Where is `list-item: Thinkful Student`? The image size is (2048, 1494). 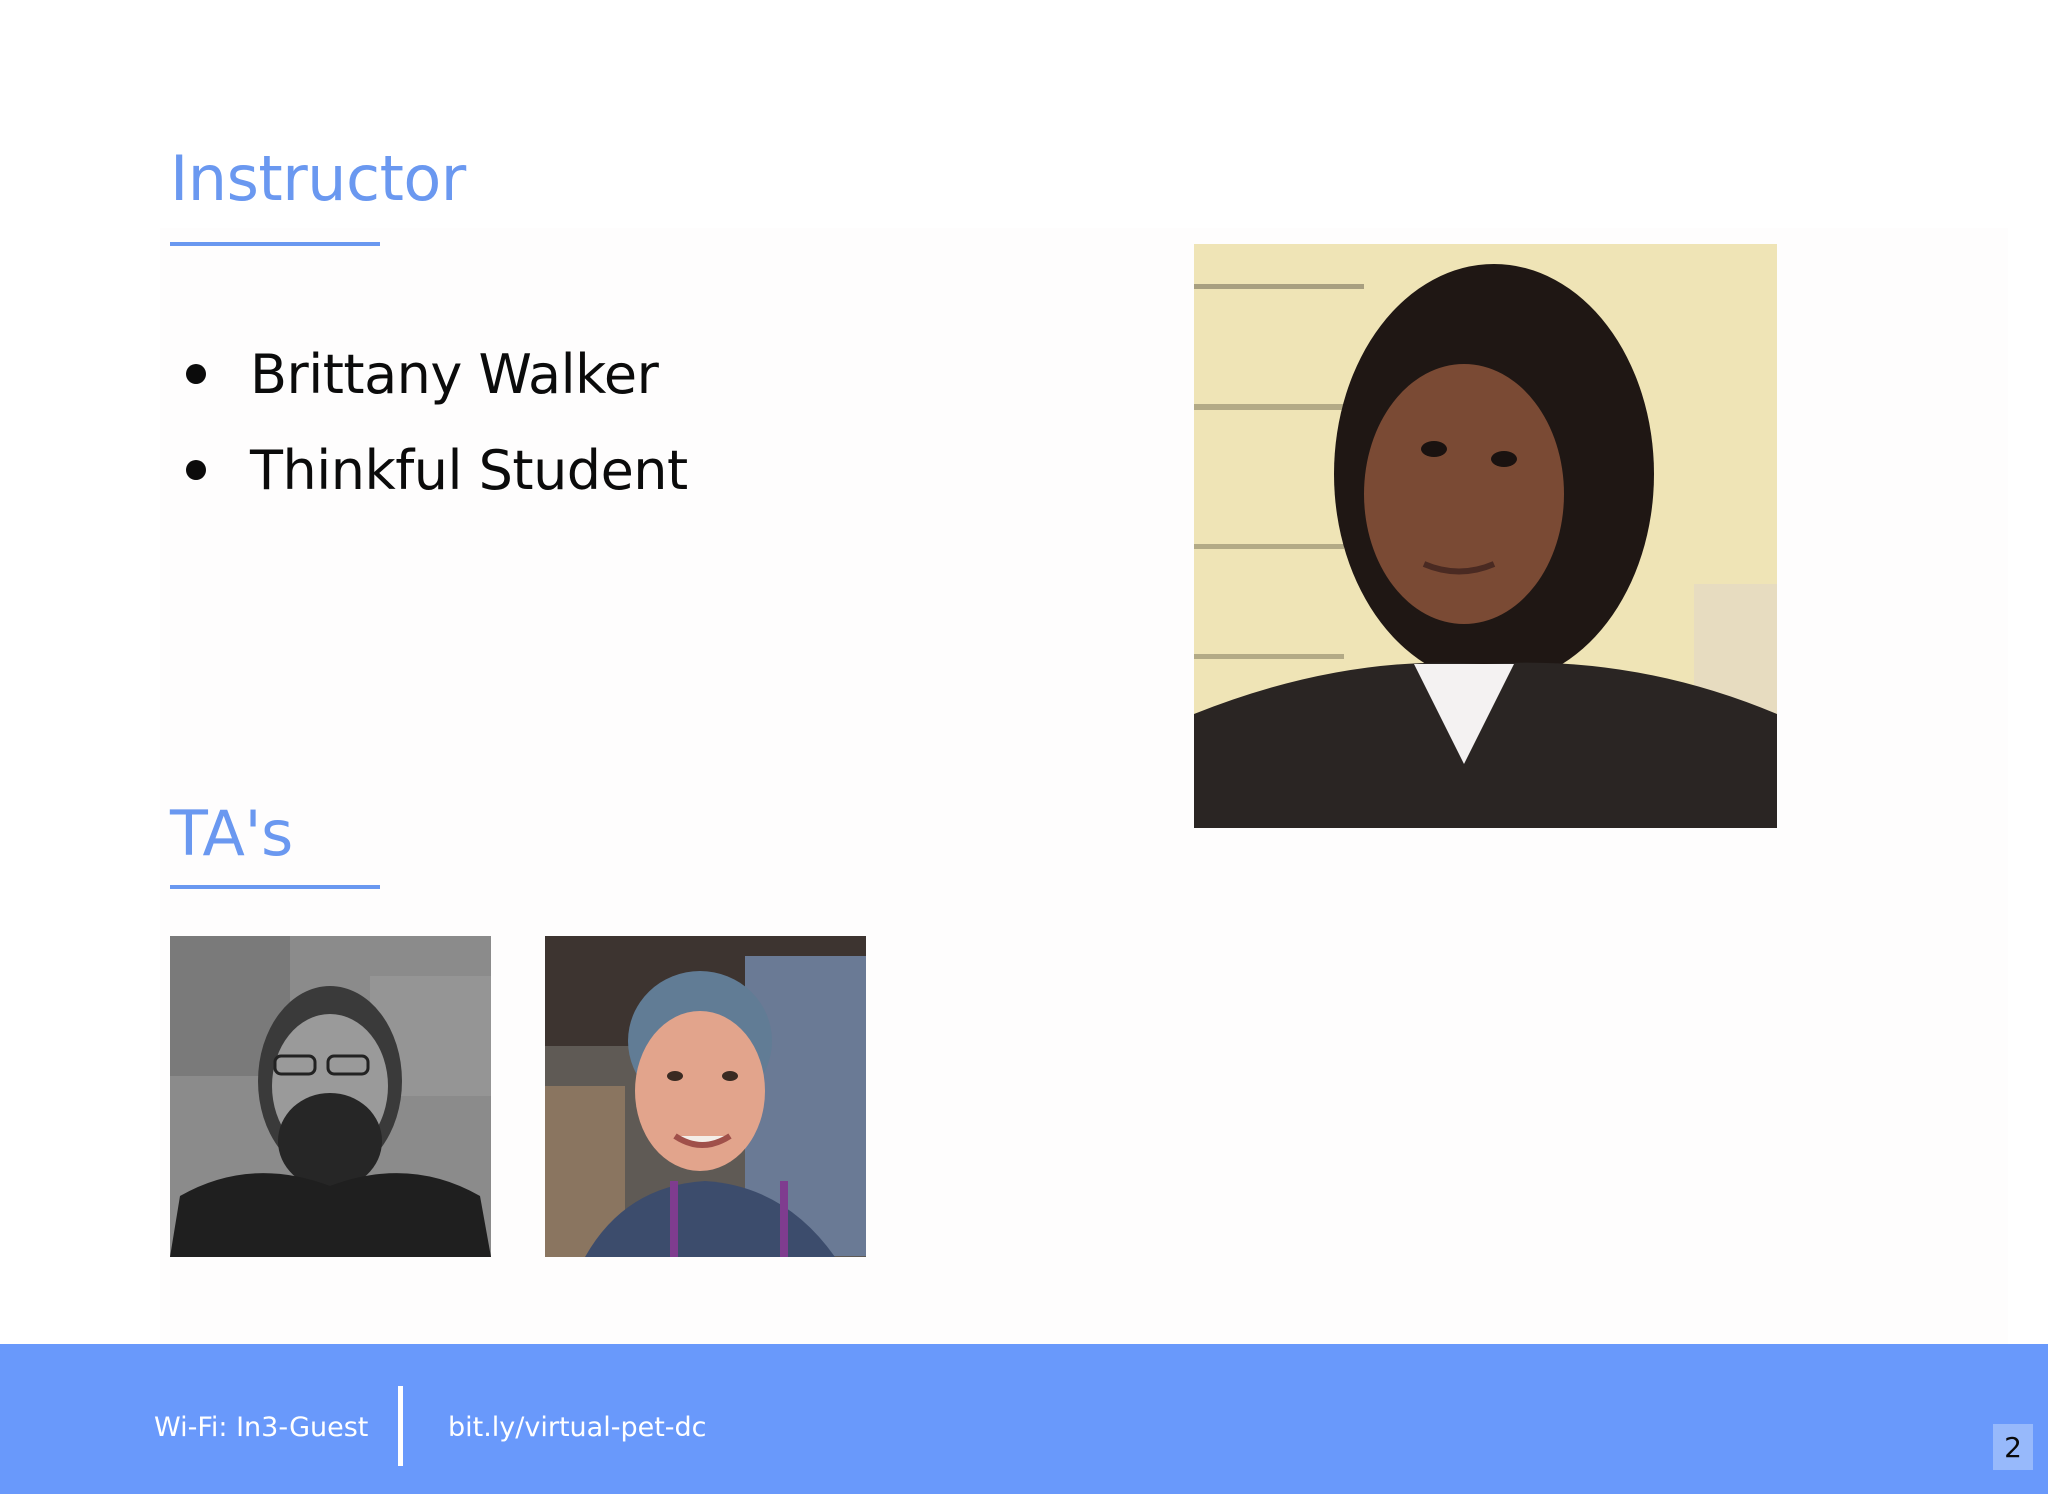 list-item: Thinkful Student is located at coordinates (434, 470).